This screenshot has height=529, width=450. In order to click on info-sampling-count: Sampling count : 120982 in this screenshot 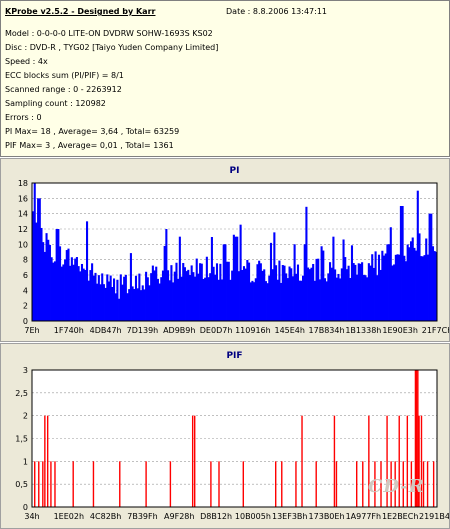, I will do `click(55, 103)`.